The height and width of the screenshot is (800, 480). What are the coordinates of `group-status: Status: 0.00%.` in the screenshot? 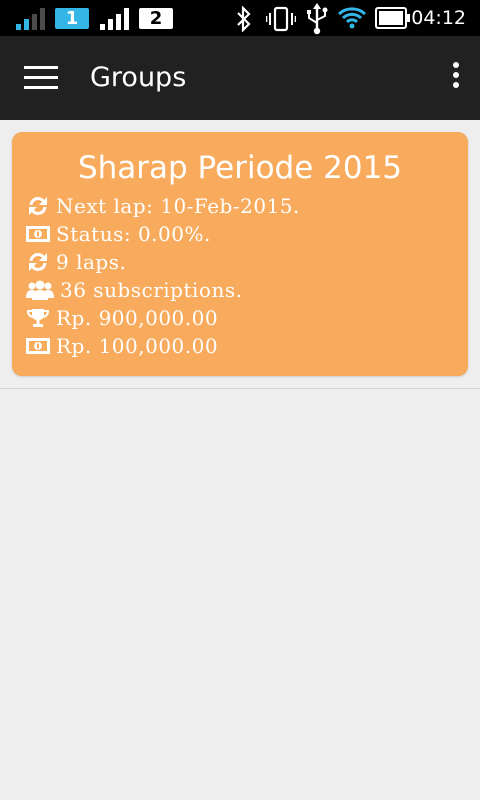 It's located at (118, 234).